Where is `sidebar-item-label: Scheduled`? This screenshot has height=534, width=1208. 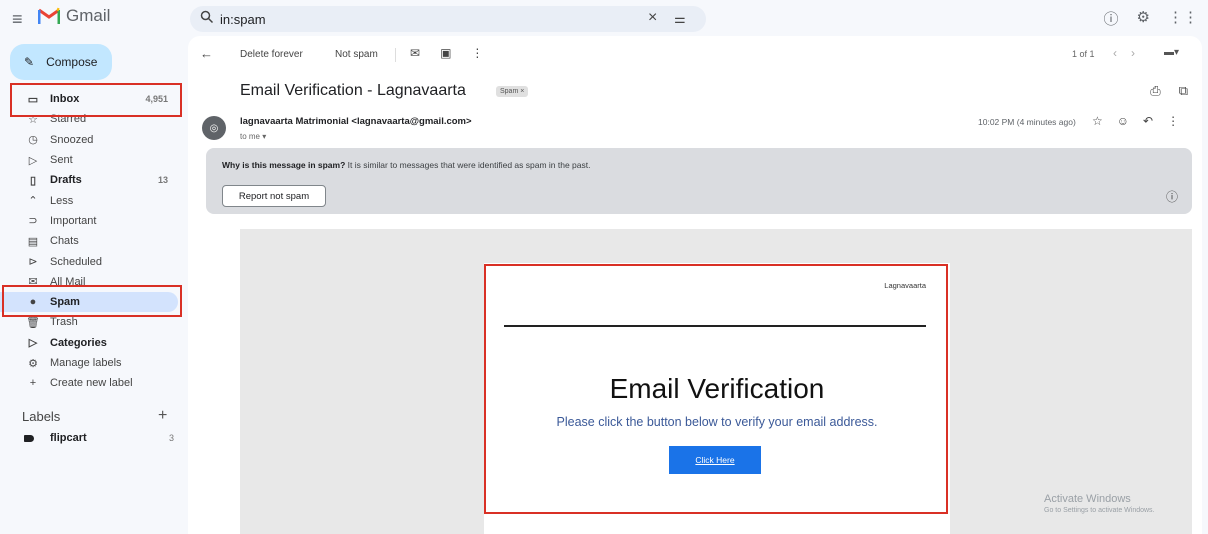
sidebar-item-label: Scheduled is located at coordinates (76, 261).